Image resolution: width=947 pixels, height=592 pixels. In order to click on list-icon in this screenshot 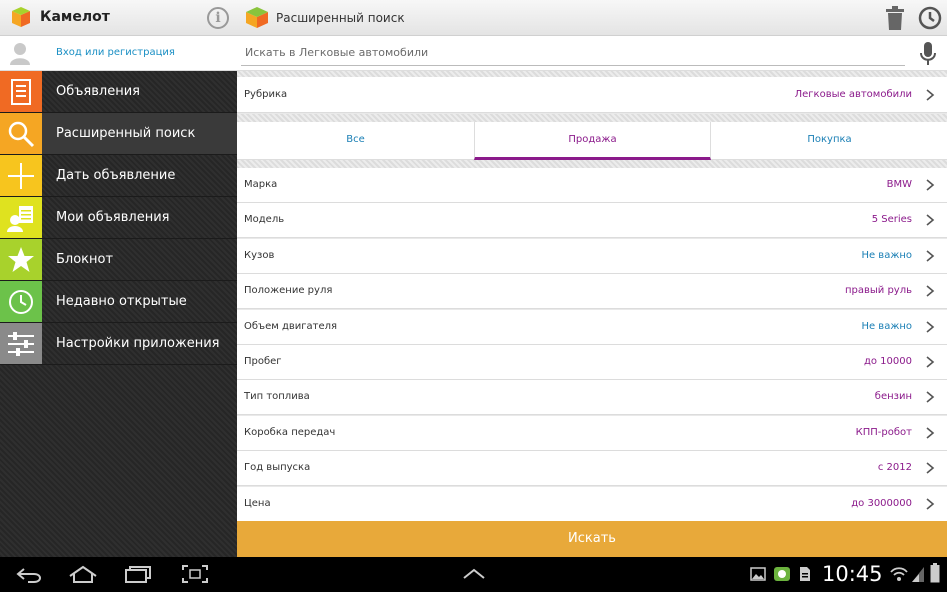, I will do `click(21, 92)`.